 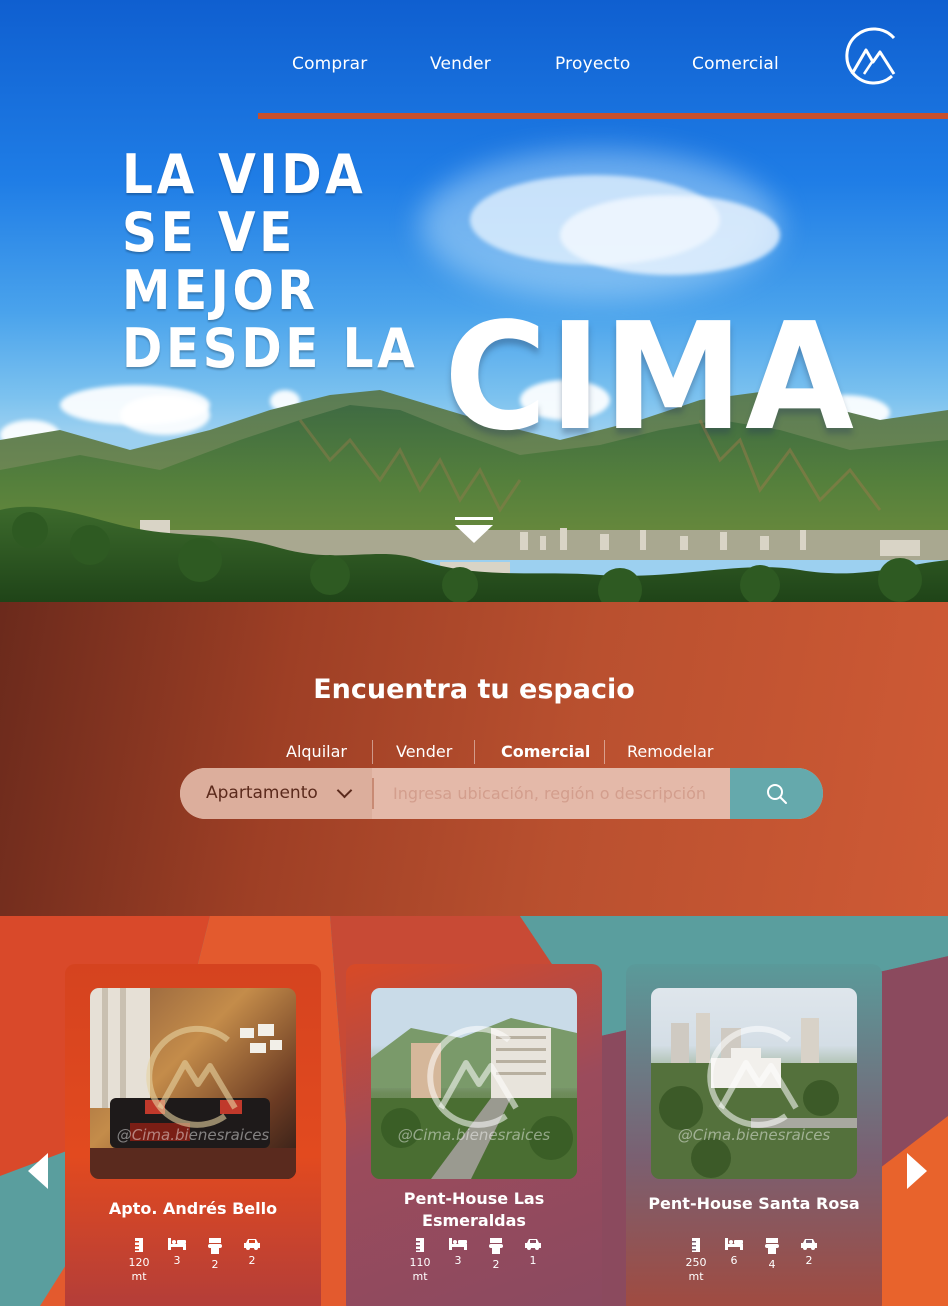 I want to click on slogan-line: MEJOR, so click(x=220, y=290).